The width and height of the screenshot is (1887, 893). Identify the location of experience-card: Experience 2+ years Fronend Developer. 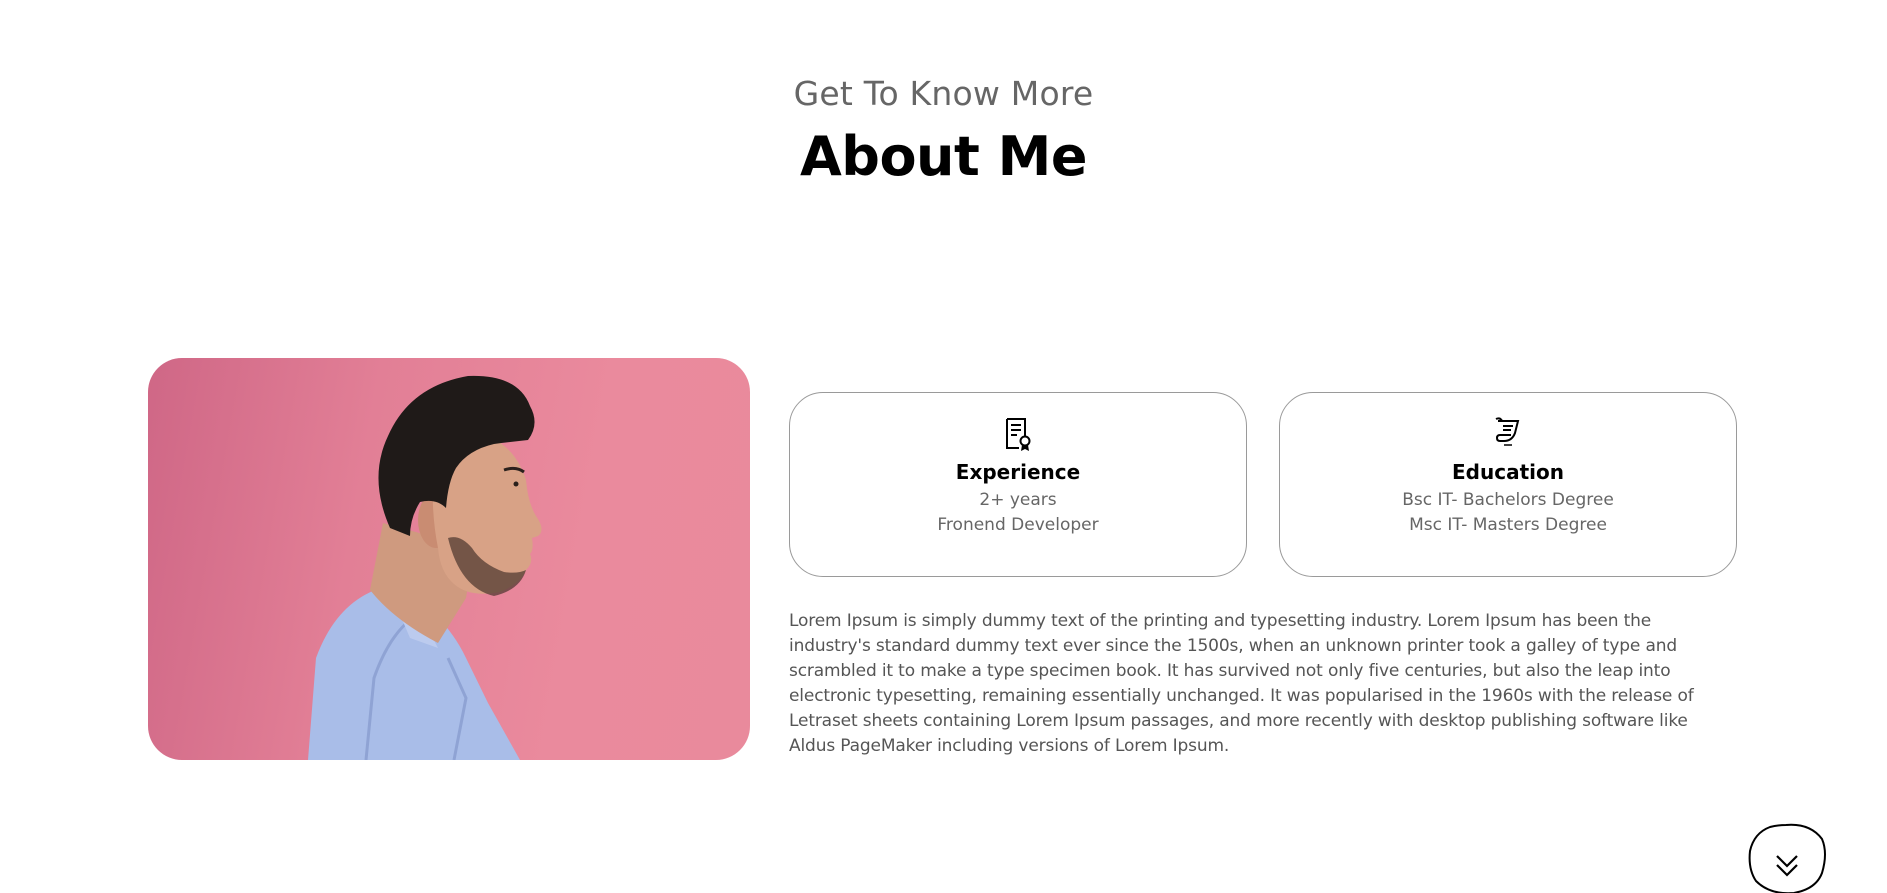
(1018, 484).